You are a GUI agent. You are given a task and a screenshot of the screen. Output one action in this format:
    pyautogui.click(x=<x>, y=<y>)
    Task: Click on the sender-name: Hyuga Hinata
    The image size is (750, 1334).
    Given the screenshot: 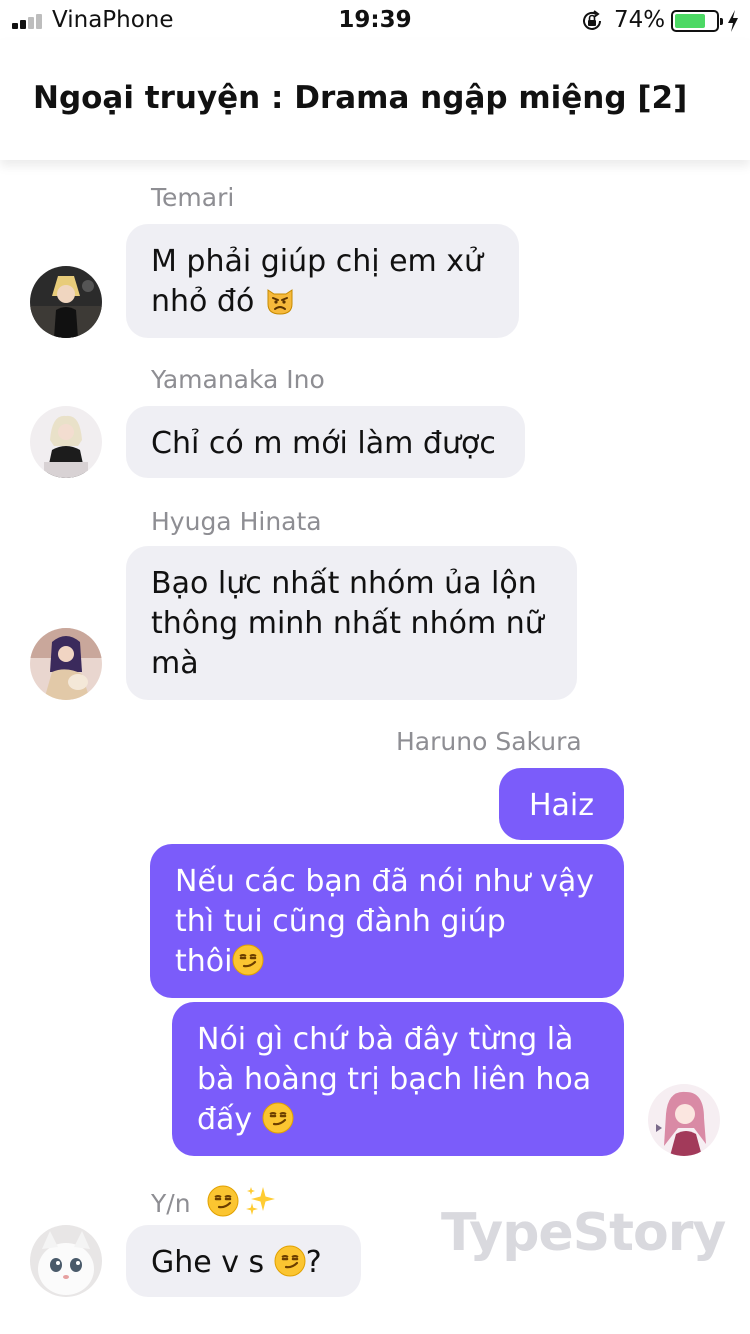 What is the action you would take?
    pyautogui.click(x=236, y=521)
    